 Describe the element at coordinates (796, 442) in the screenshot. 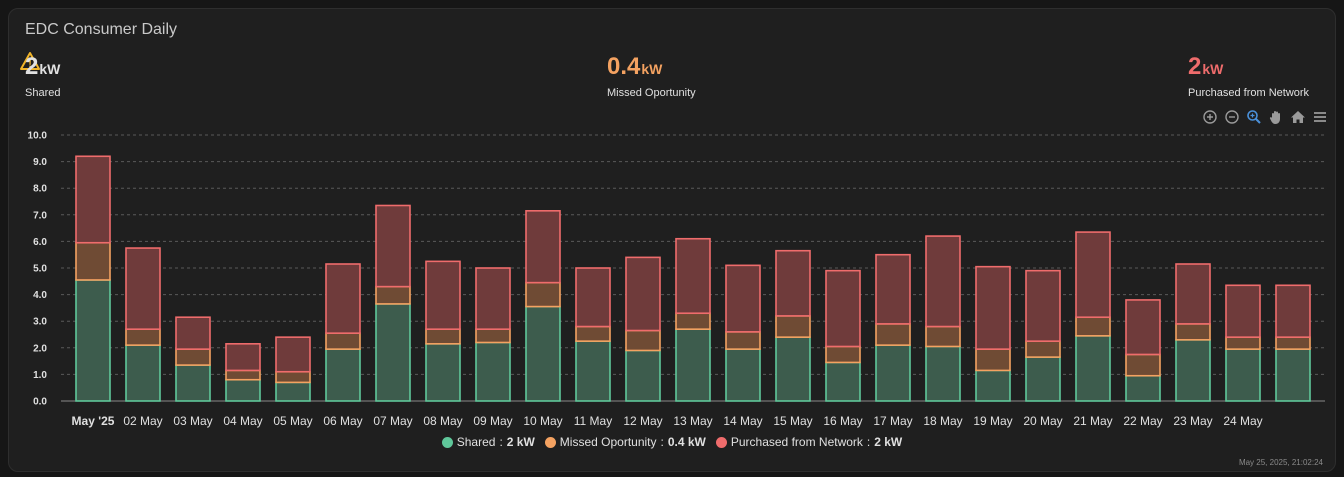

I see `legend-label-purchased: Purchased from Network` at that location.